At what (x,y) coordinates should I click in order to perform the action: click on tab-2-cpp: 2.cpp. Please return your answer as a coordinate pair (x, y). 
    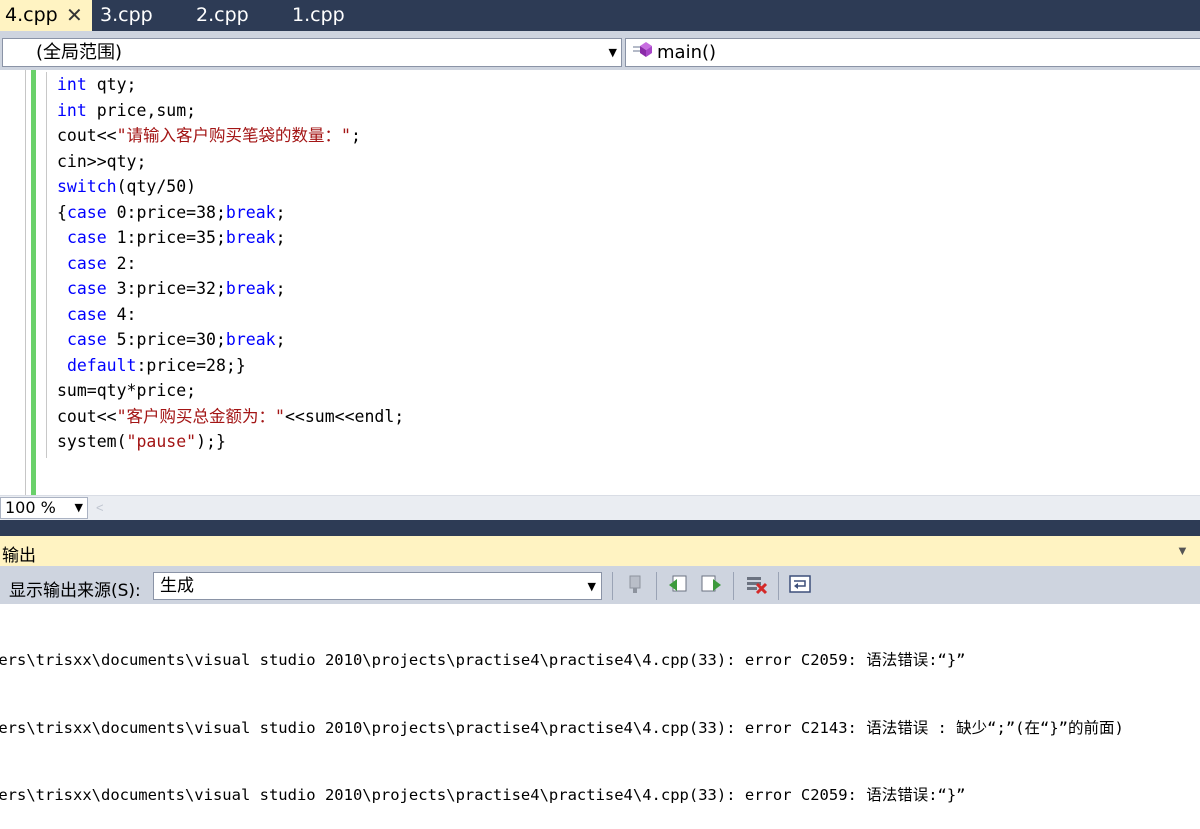
    Looking at the image, I should click on (231, 15).